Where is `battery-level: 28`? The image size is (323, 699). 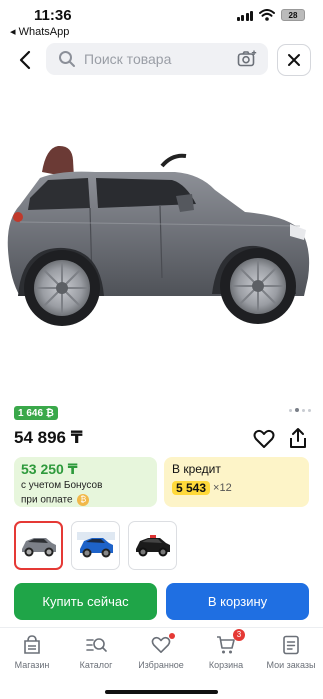 battery-level: 28 is located at coordinates (293, 15).